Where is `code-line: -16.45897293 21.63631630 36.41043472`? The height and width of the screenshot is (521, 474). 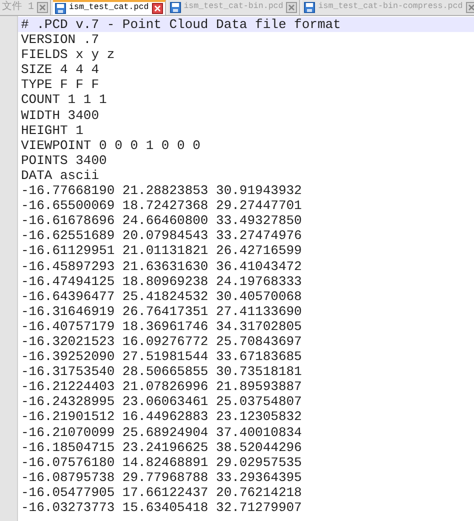 code-line: -16.45897293 21.63631630 36.41043472 is located at coordinates (161, 266).